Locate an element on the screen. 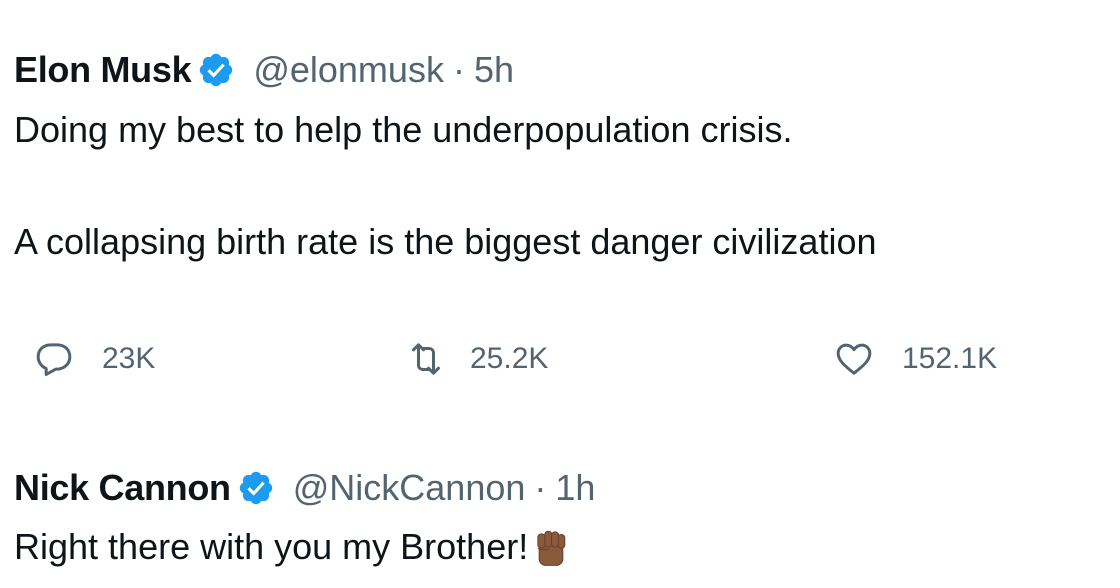  author-handle: @elonmusk is located at coordinates (348, 70).